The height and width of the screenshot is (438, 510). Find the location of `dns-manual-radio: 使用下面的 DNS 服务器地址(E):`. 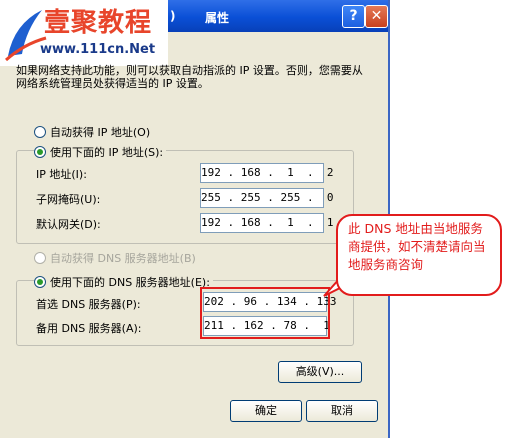

dns-manual-radio: 使用下面的 DNS 服务器地址(E): is located at coordinates (123, 282).